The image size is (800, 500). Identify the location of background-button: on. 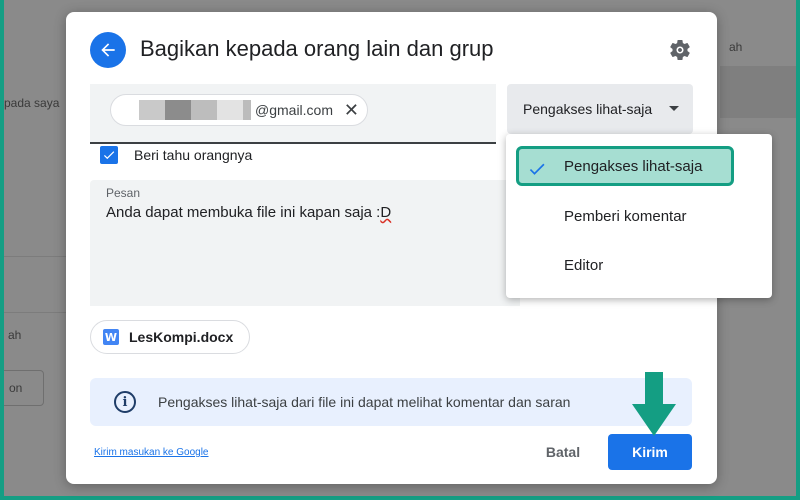
(24, 388).